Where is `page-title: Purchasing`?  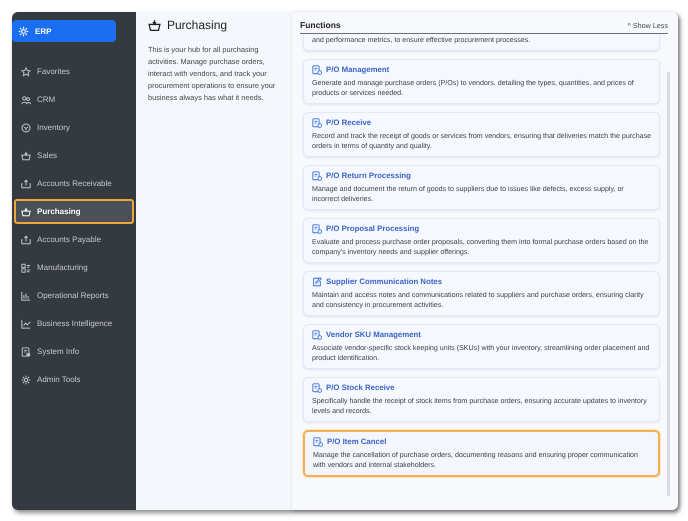 page-title: Purchasing is located at coordinates (197, 25).